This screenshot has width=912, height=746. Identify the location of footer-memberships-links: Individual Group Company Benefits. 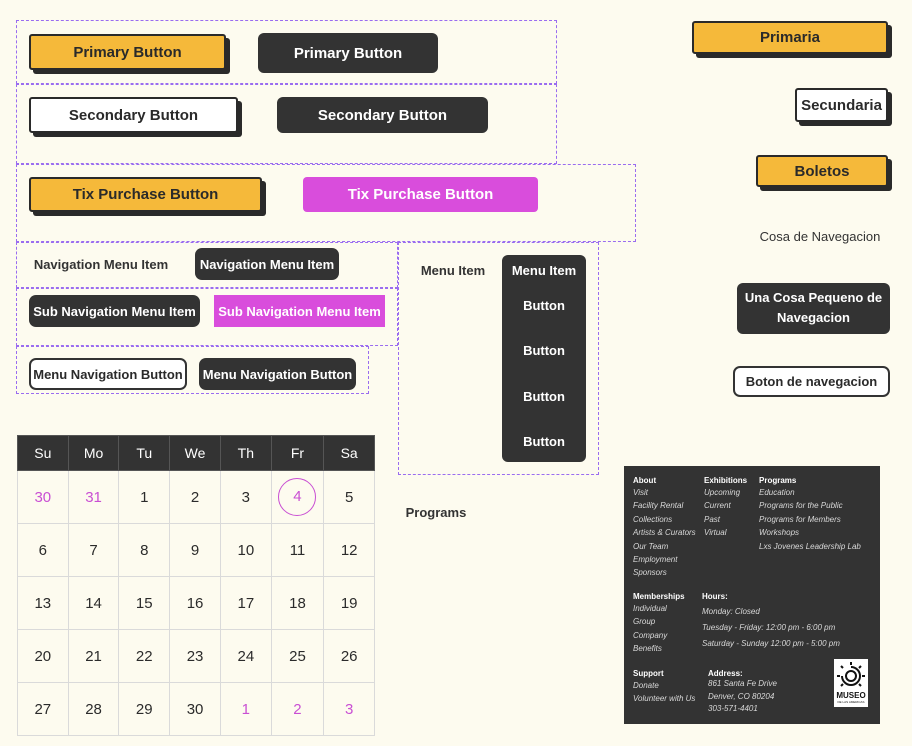
(650, 629).